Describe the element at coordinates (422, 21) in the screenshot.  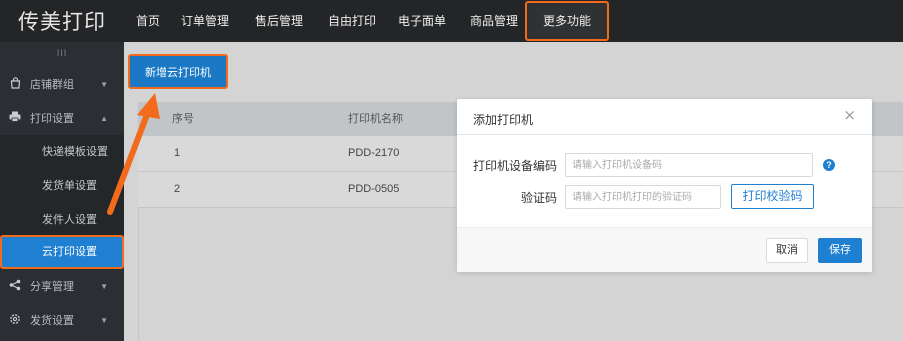
I see `nav-item-e-waybill: 电子面单` at that location.